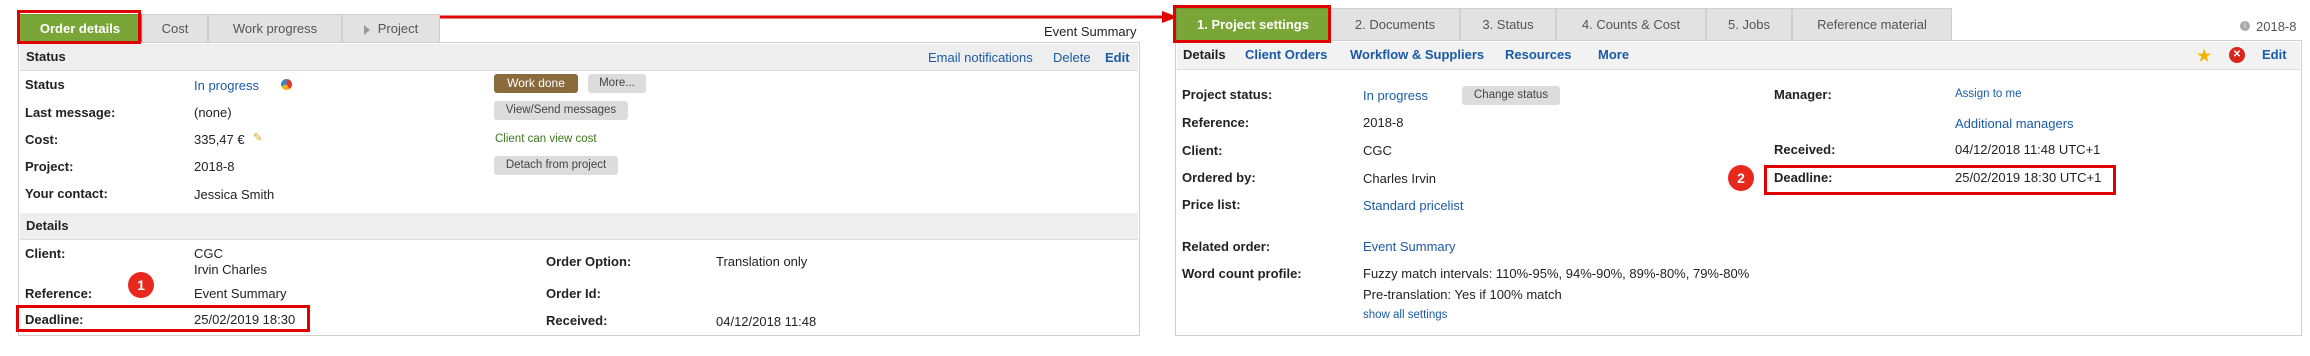 This screenshot has height=356, width=2310. Describe the element at coordinates (556, 165) in the screenshot. I see `detach-from-project-button: Detach from project` at that location.